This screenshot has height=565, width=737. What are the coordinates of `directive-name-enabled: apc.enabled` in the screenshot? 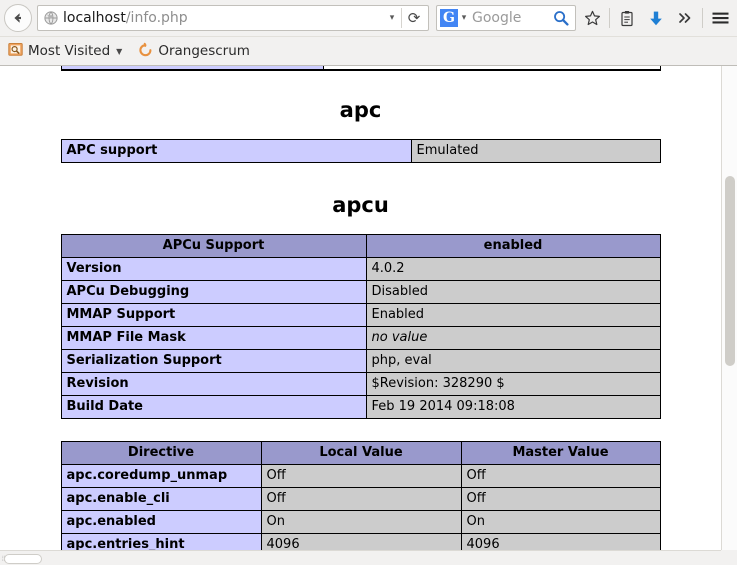 It's located at (161, 522).